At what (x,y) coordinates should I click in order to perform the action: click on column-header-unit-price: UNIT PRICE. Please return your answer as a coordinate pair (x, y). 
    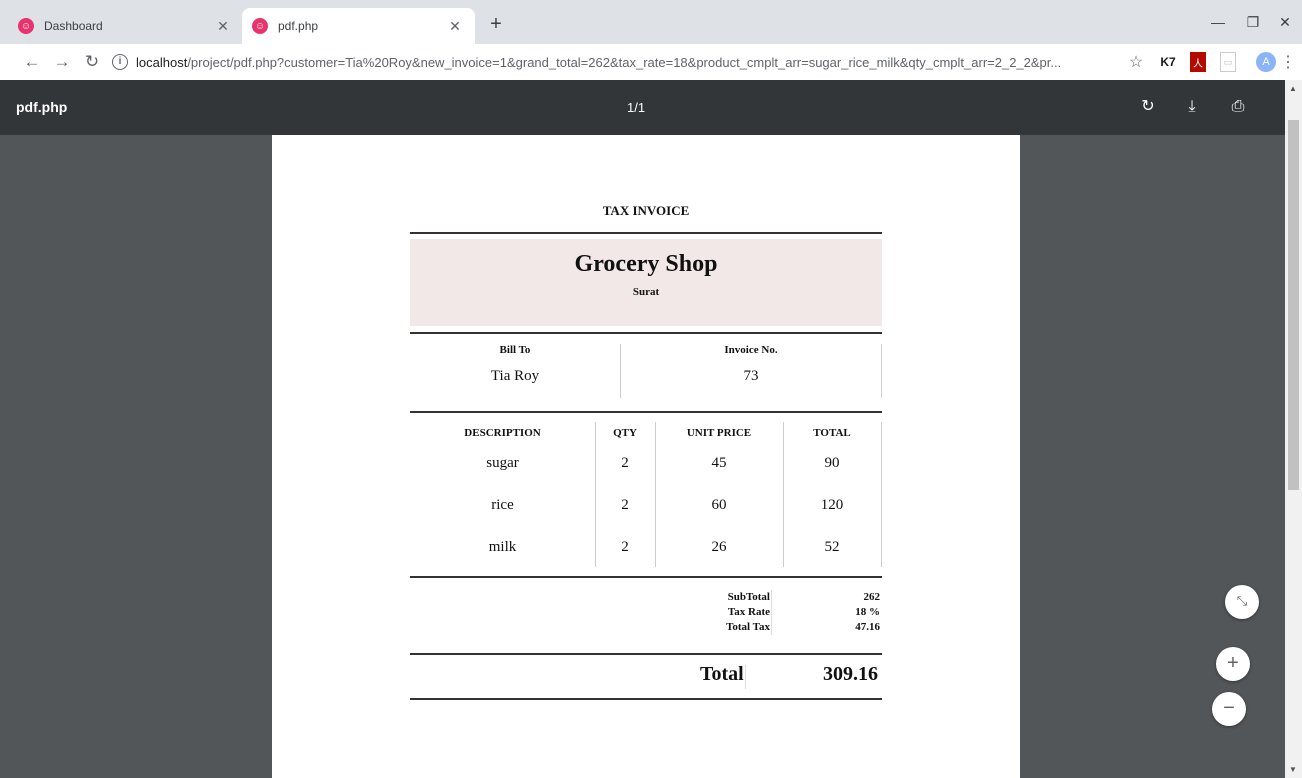
    Looking at the image, I should click on (719, 433).